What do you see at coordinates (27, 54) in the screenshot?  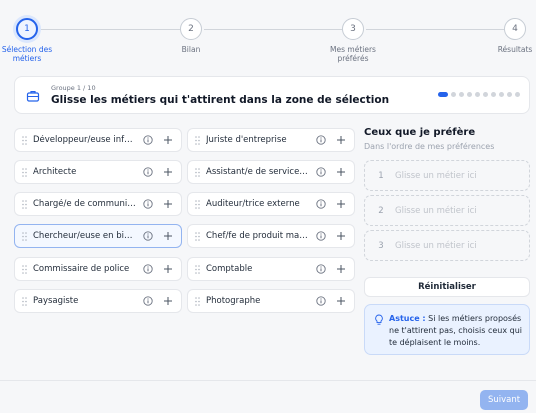 I see `step-label: Sélection des métiers` at bounding box center [27, 54].